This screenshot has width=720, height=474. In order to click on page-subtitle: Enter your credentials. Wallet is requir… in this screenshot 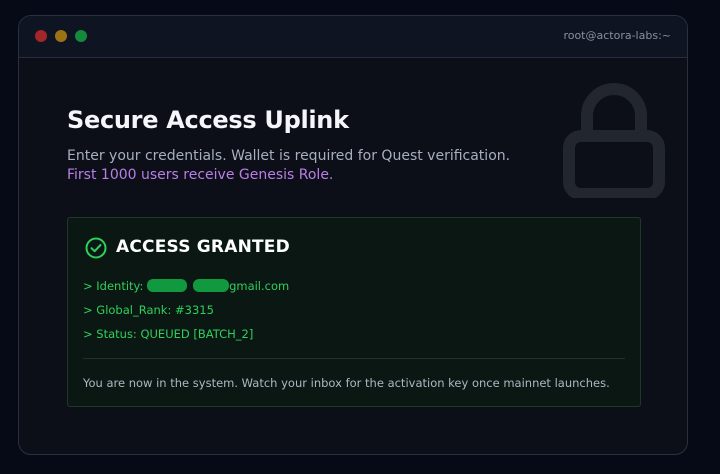, I will do `click(289, 156)`.